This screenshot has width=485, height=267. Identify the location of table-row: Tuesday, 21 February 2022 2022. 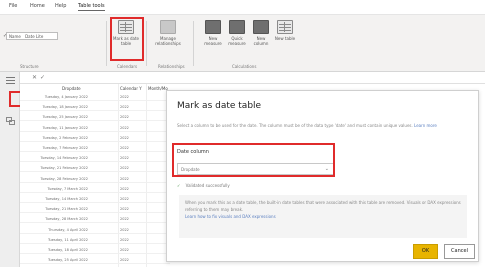
(95, 169).